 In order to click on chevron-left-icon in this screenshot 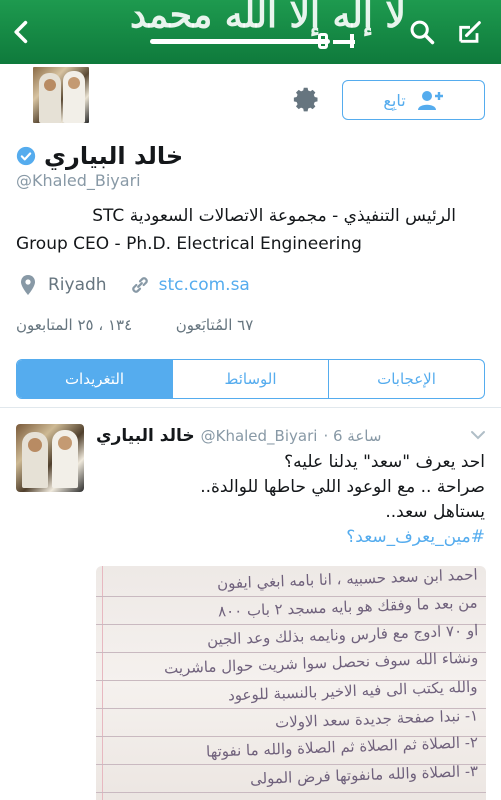, I will do `click(21, 32)`.